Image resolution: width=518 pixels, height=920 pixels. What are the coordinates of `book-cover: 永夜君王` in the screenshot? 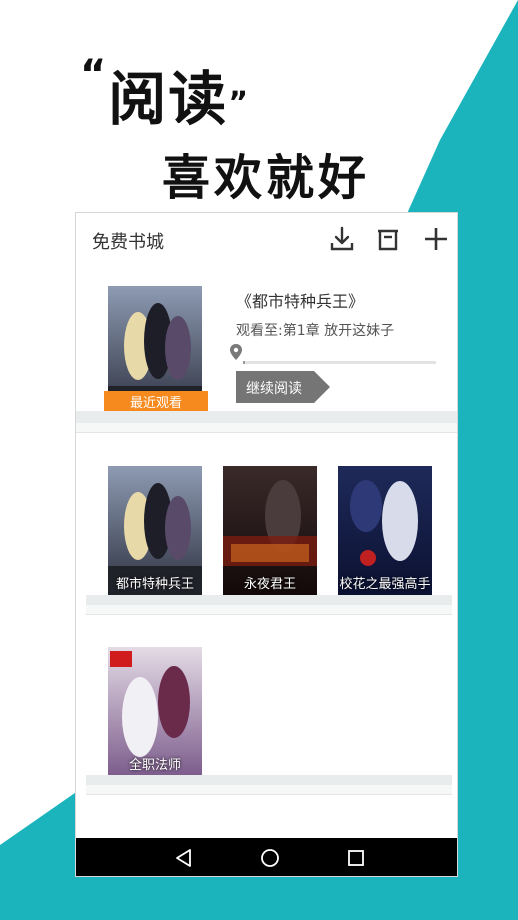 It's located at (270, 532).